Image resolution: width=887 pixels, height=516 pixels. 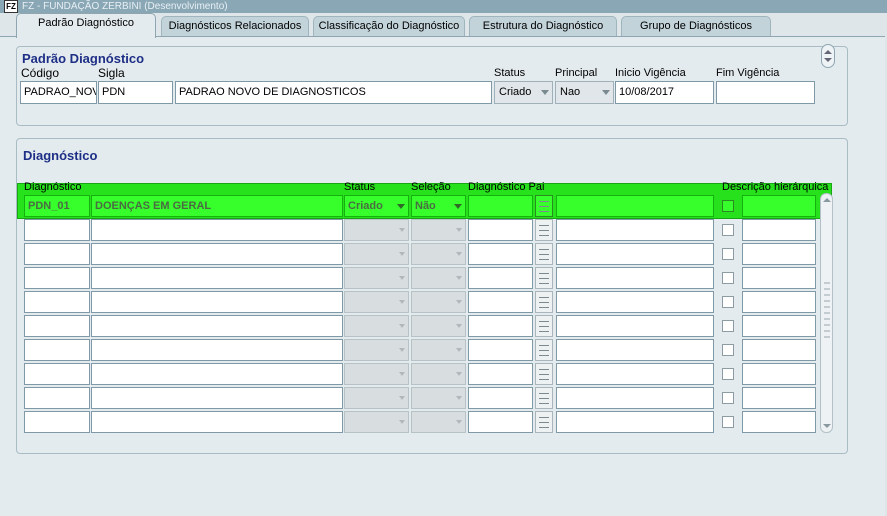 What do you see at coordinates (235, 26) in the screenshot?
I see `tab-diagnosticos-relacionados: Diagnósticos Relacionados` at bounding box center [235, 26].